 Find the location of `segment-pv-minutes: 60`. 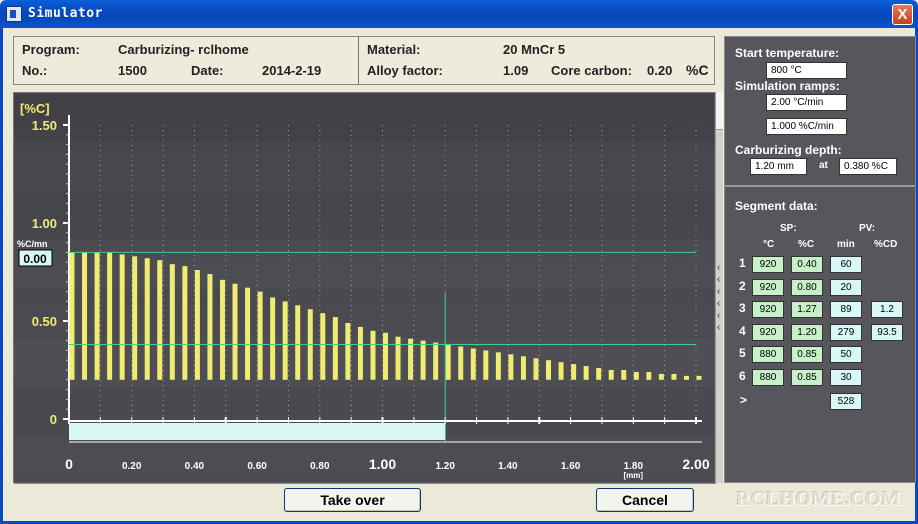

segment-pv-minutes: 60 is located at coordinates (846, 264).